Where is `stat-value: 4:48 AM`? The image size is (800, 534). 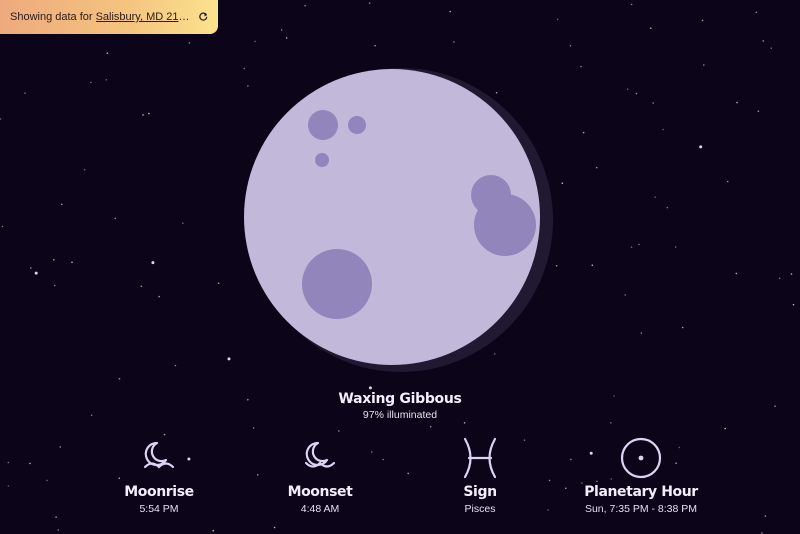
stat-value: 4:48 AM is located at coordinates (320, 509).